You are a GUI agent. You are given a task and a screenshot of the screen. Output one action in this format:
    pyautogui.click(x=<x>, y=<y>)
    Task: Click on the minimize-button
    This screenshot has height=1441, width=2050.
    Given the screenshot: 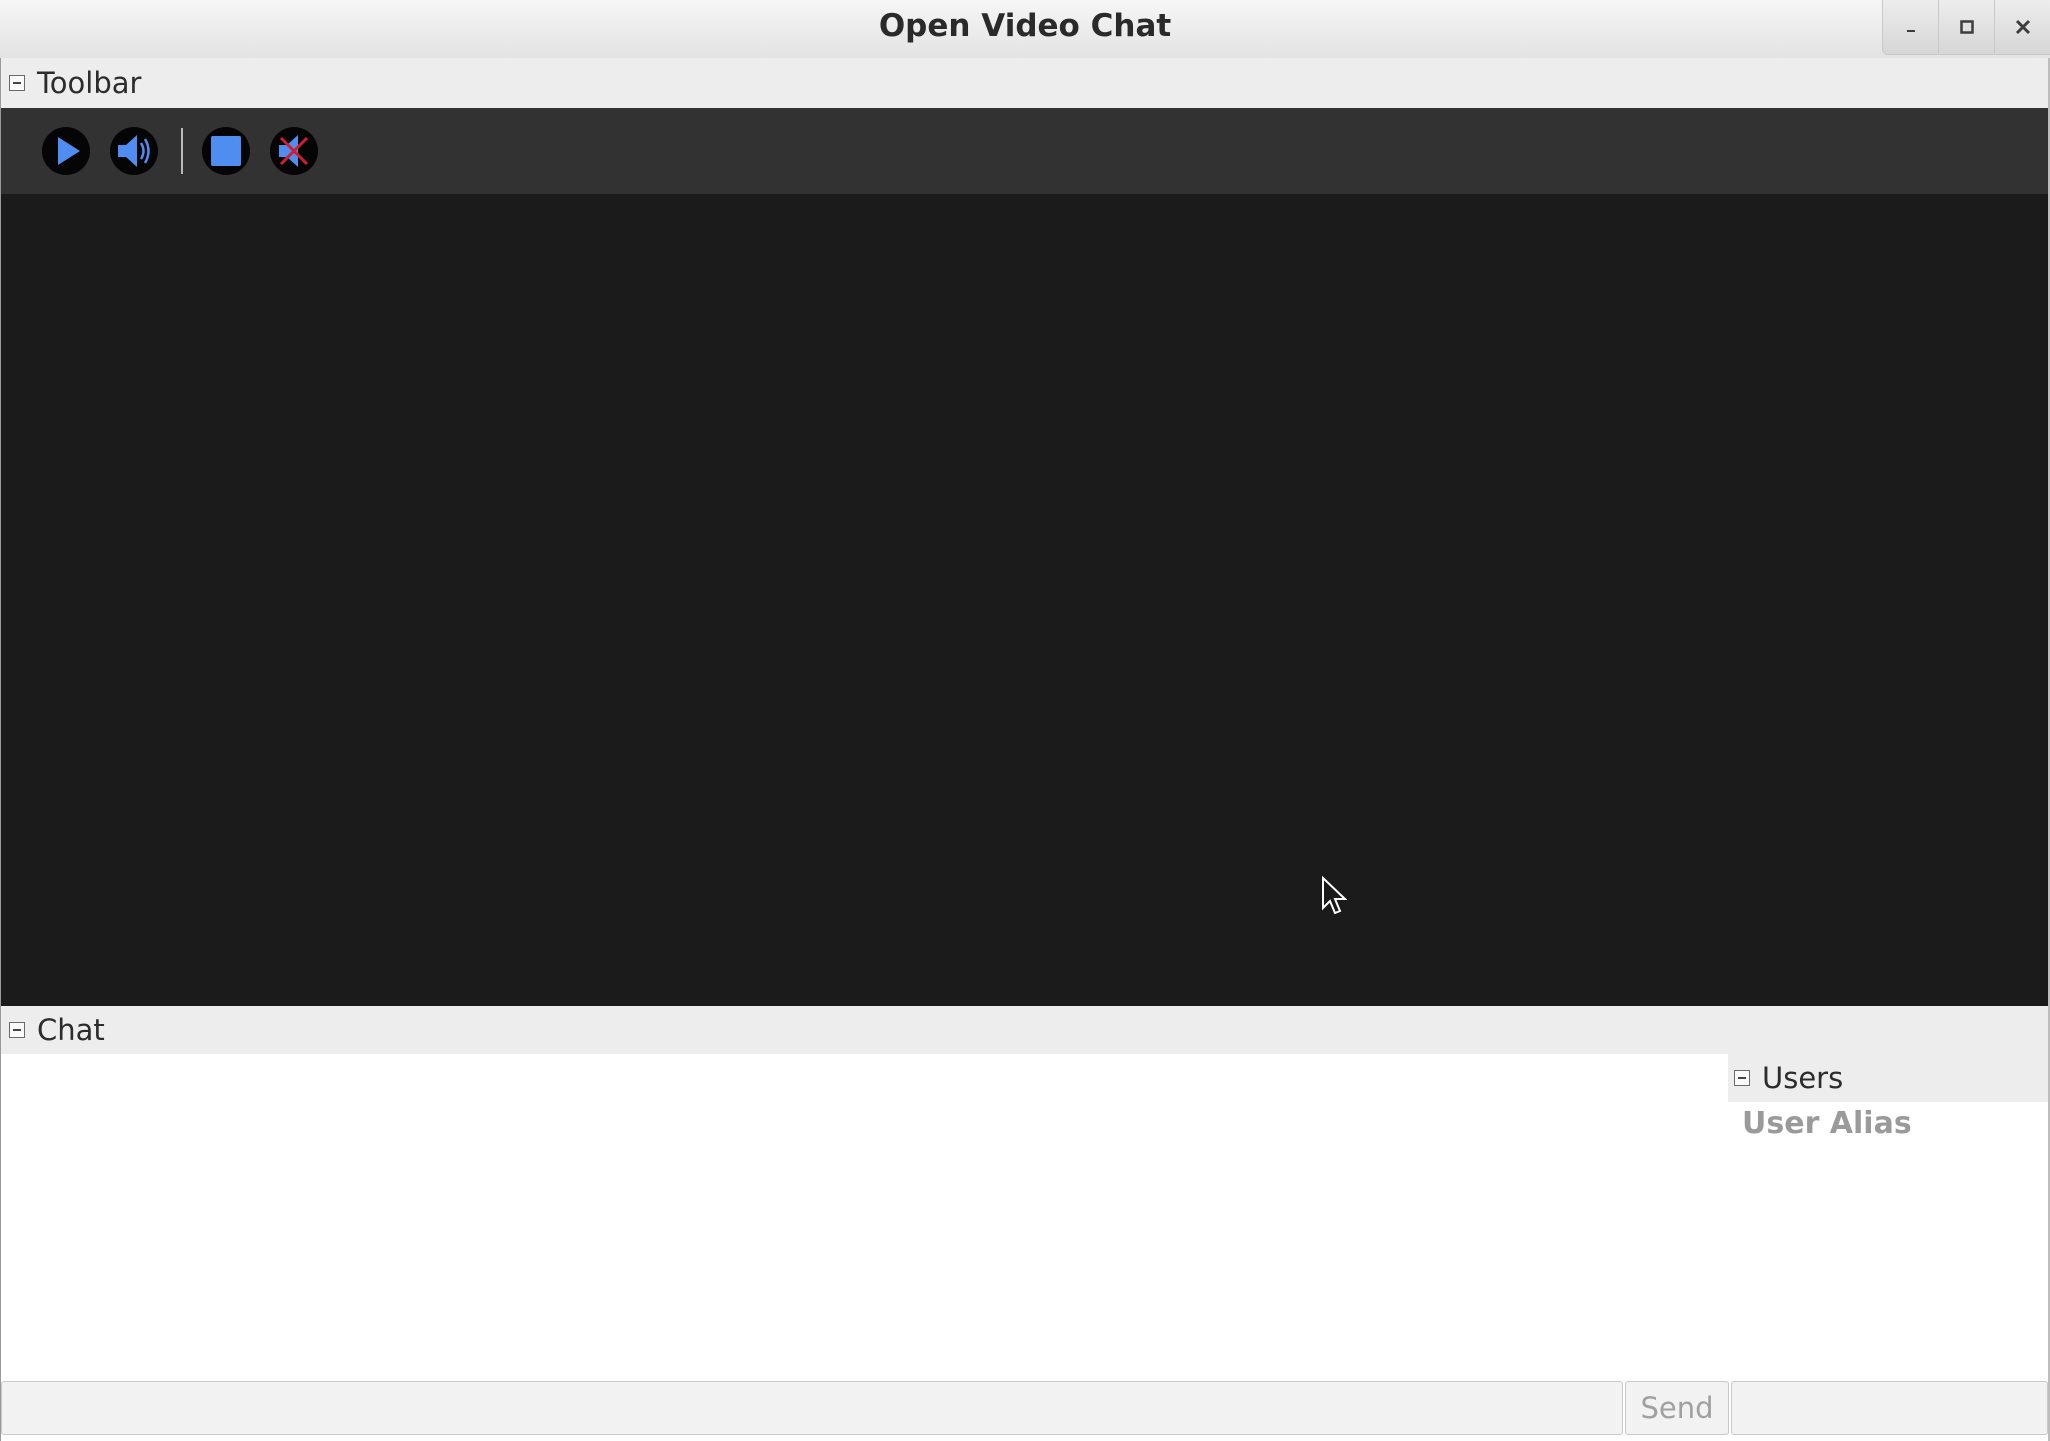 What is the action you would take?
    pyautogui.click(x=1911, y=27)
    